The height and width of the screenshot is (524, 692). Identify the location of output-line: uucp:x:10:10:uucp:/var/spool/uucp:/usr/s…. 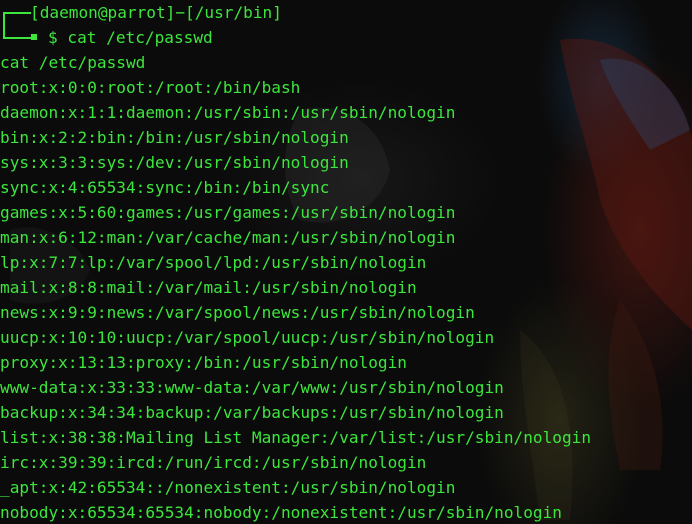
(247, 337).